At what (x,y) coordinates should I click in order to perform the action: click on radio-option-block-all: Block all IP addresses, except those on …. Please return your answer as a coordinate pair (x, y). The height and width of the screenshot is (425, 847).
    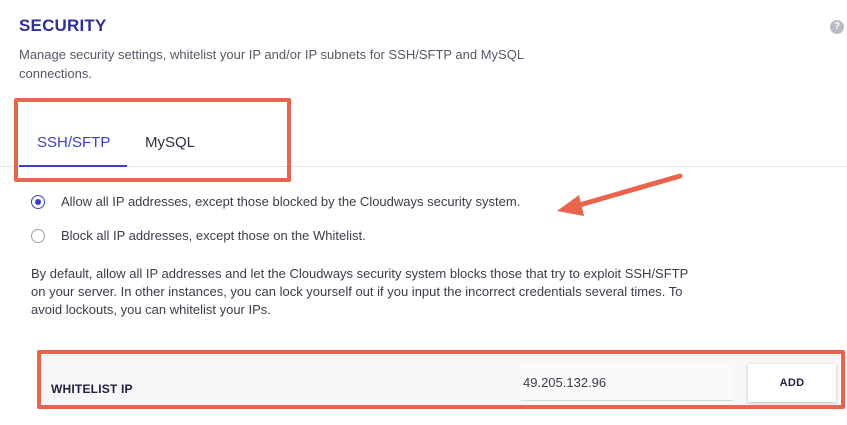
    Looking at the image, I should click on (198, 235).